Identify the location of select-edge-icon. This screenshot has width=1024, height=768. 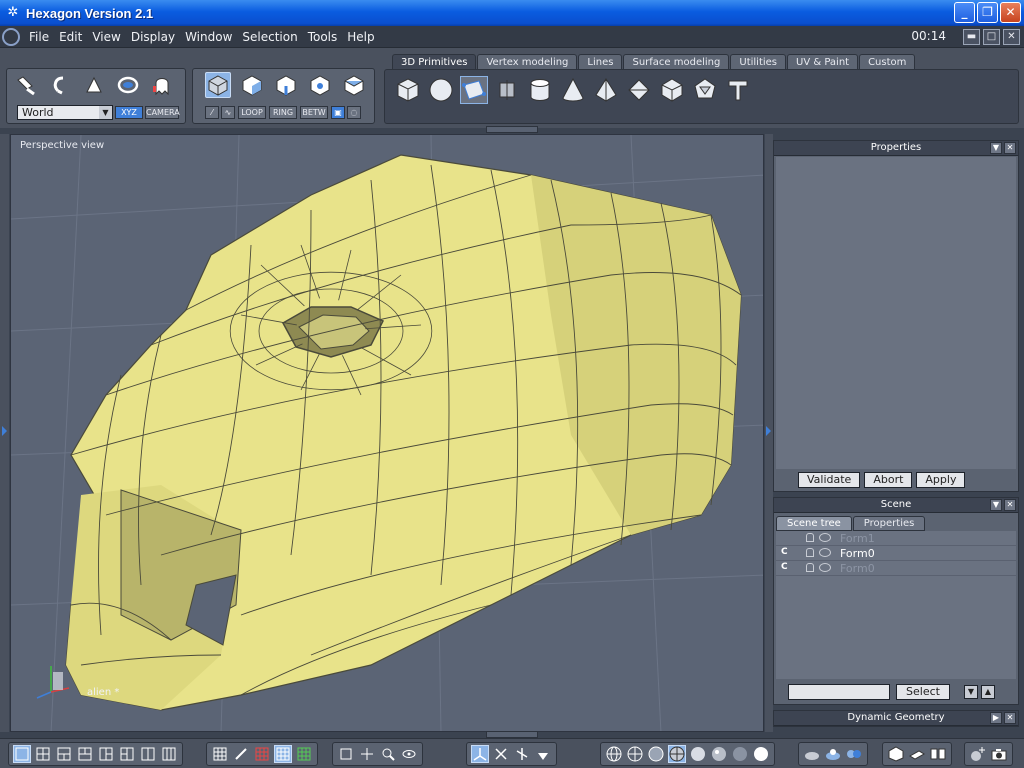
(286, 85).